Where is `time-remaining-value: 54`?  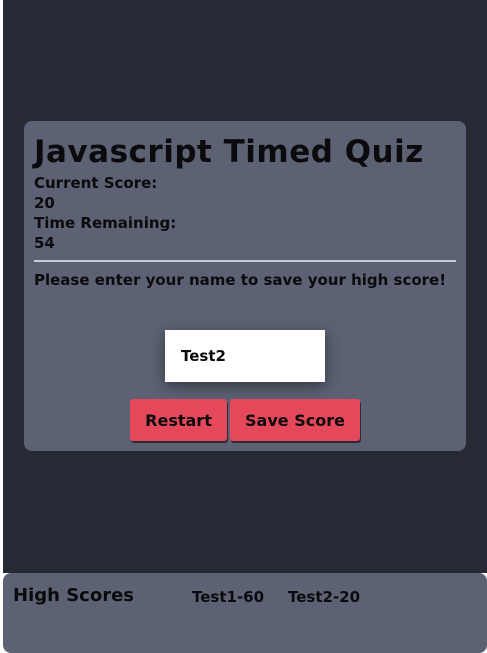 time-remaining-value: 54 is located at coordinates (44, 243).